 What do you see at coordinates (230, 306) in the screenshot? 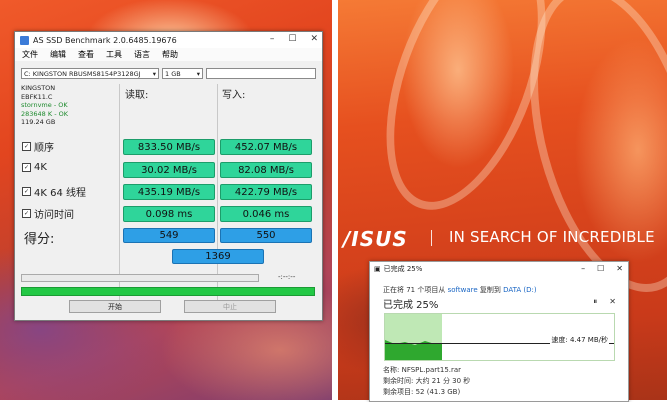
I see `abort-button: 中止` at bounding box center [230, 306].